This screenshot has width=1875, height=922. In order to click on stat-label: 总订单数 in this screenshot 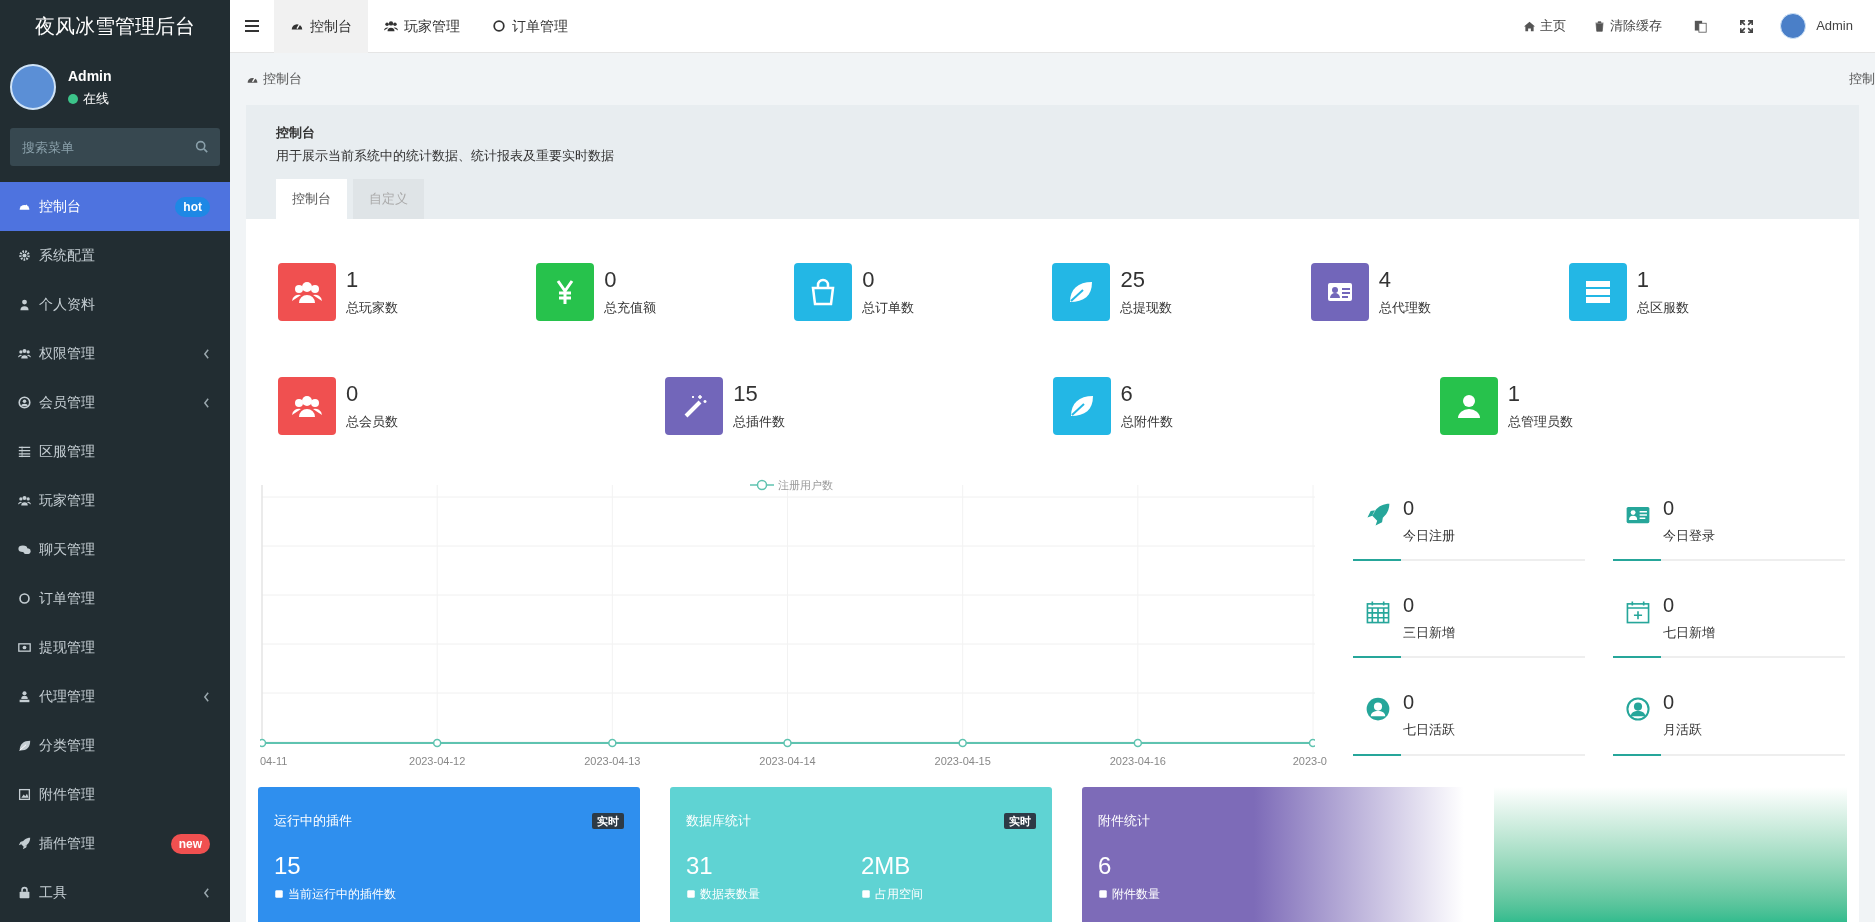, I will do `click(888, 308)`.